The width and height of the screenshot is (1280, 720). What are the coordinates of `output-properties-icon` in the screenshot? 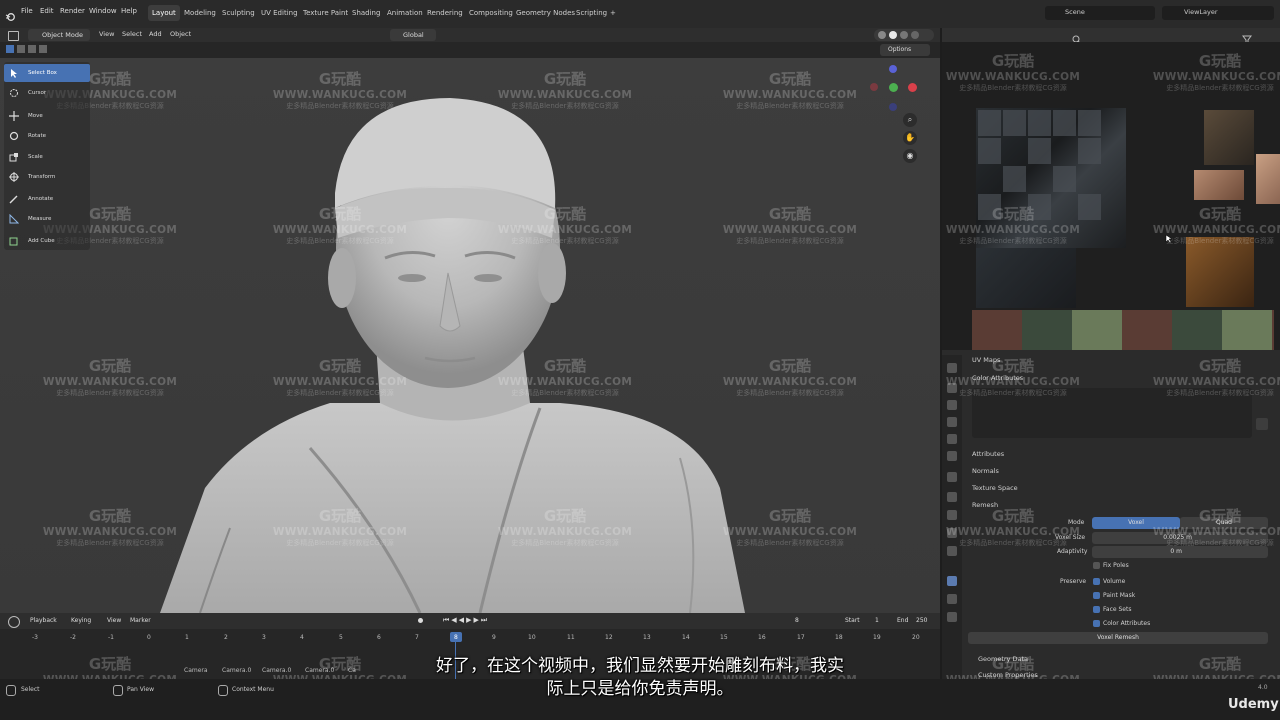 It's located at (952, 405).